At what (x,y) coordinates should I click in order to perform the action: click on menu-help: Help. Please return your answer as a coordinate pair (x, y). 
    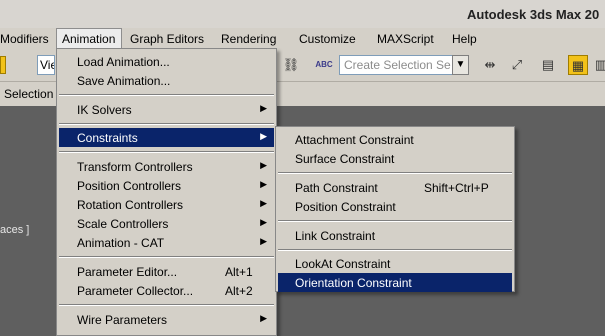
    Looking at the image, I should click on (464, 39).